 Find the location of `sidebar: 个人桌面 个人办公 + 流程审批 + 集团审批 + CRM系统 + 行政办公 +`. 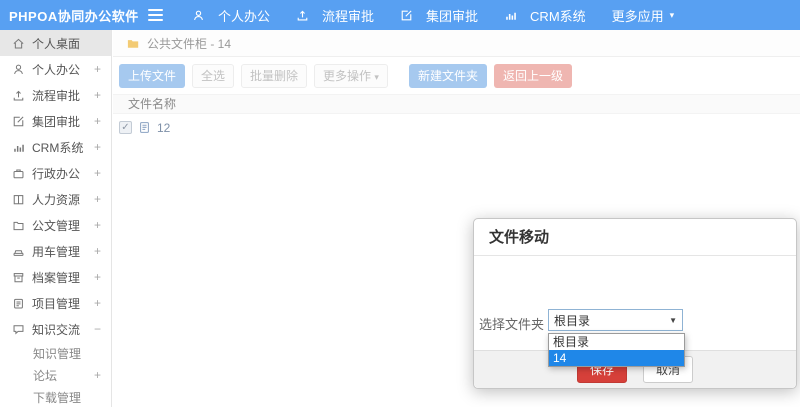

sidebar: 个人桌面 个人办公 + 流程审批 + 集团审批 + CRM系统 + 行政办公 + is located at coordinates (56, 218).